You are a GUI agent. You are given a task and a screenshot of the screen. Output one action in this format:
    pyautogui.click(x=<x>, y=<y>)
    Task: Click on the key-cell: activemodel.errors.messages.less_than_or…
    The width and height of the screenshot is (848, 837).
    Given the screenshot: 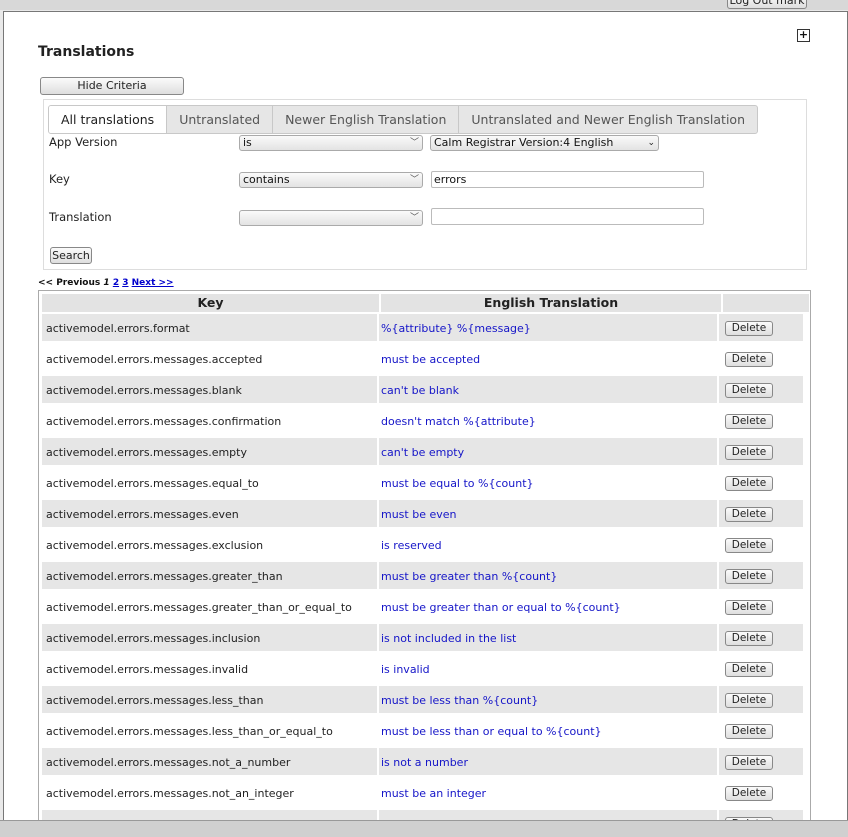 What is the action you would take?
    pyautogui.click(x=209, y=730)
    